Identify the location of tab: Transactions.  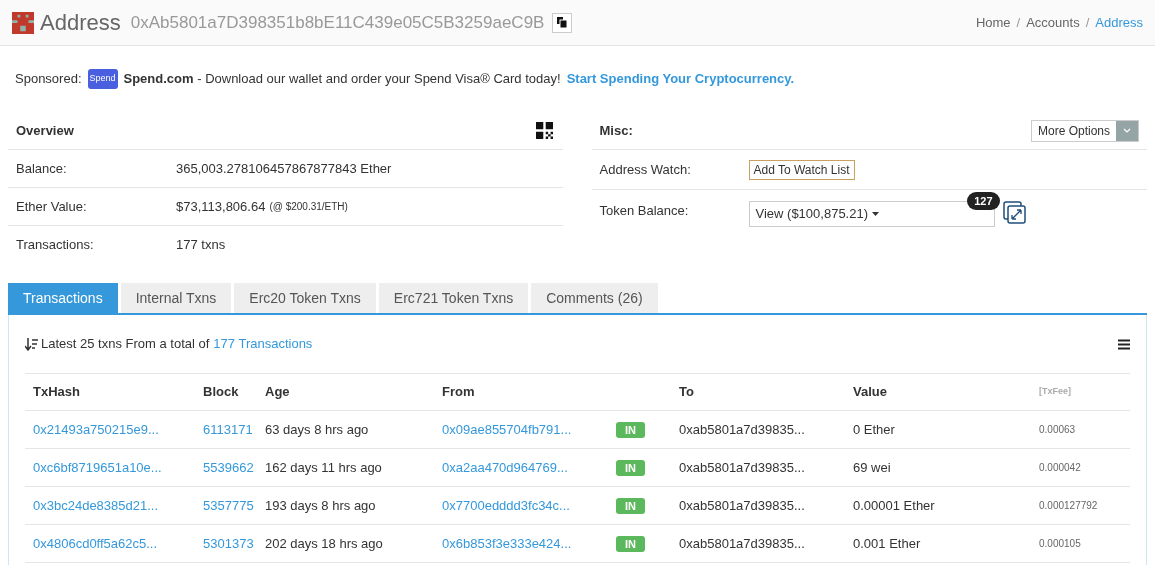
(63, 298).